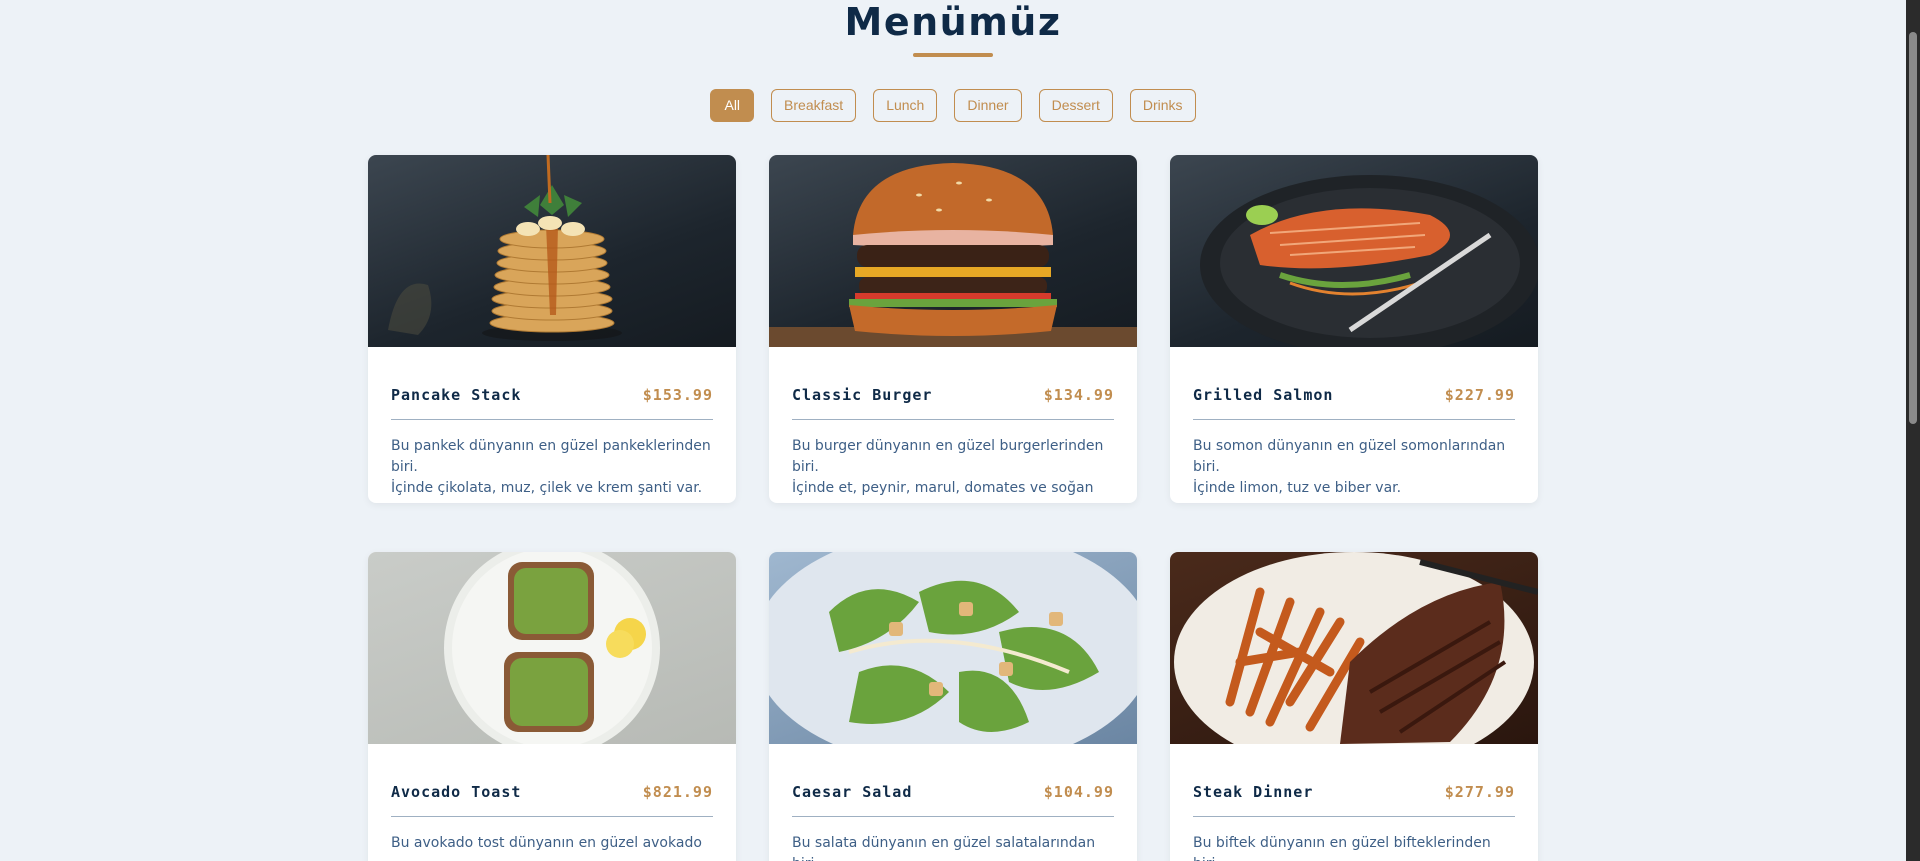 The image size is (1920, 861). I want to click on item-name: Caesar Salad, so click(852, 792).